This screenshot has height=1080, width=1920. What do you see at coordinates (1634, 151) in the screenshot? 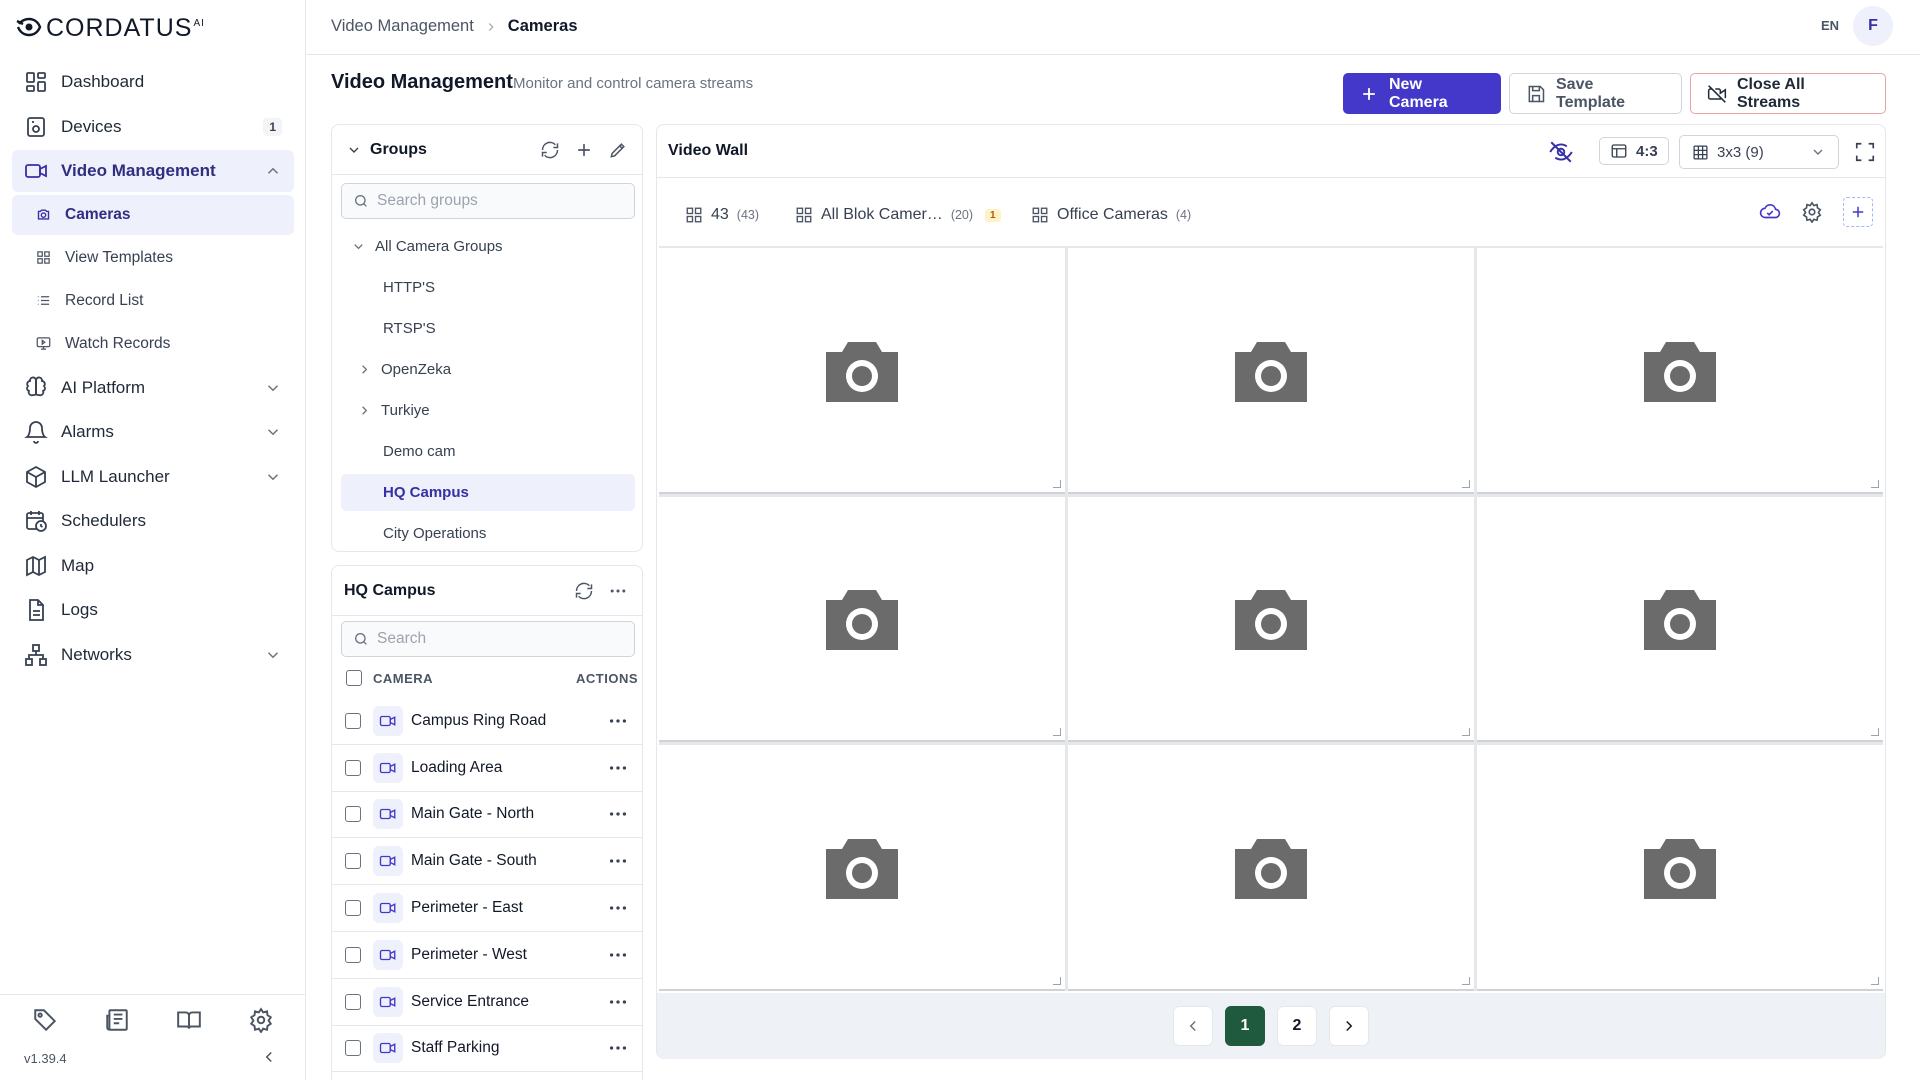
I see `aspect-ratio-toggle: 4:3` at bounding box center [1634, 151].